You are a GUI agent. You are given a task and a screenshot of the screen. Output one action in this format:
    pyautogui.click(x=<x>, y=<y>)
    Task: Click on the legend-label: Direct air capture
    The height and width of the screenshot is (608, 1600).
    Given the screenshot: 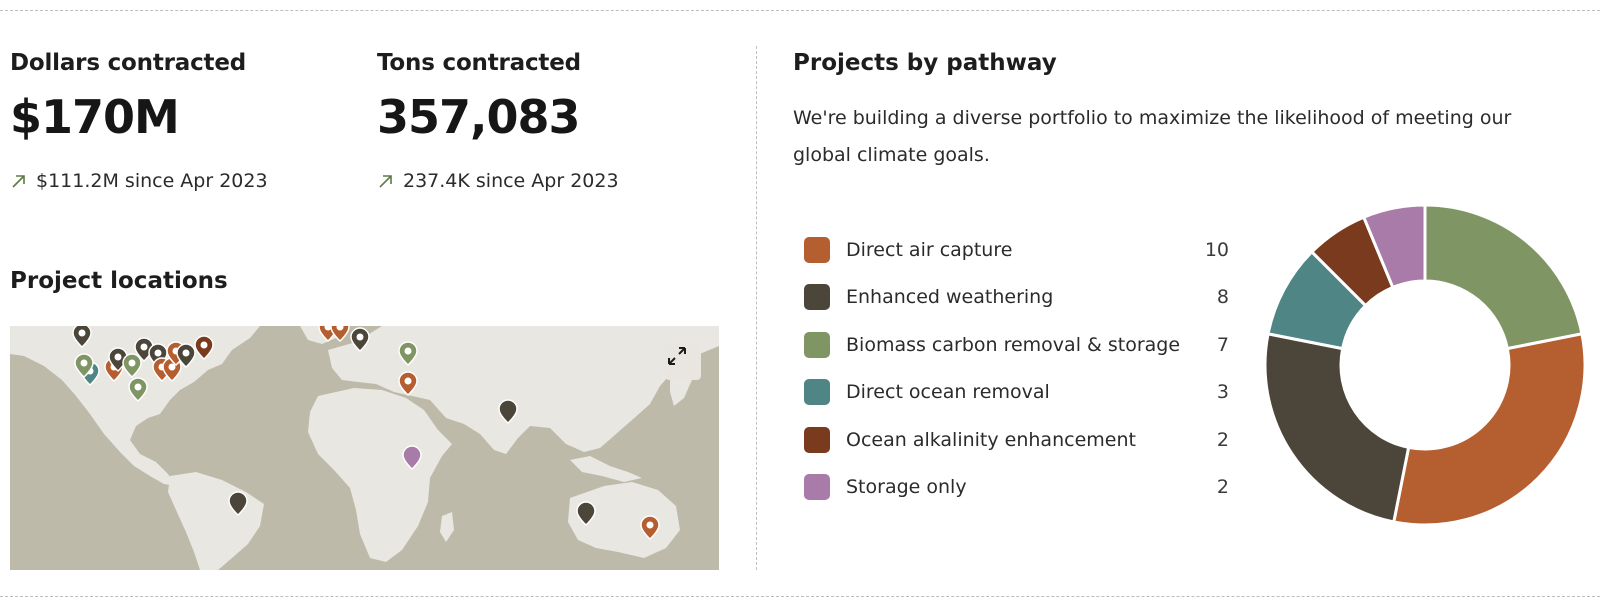 What is the action you would take?
    pyautogui.click(x=929, y=249)
    